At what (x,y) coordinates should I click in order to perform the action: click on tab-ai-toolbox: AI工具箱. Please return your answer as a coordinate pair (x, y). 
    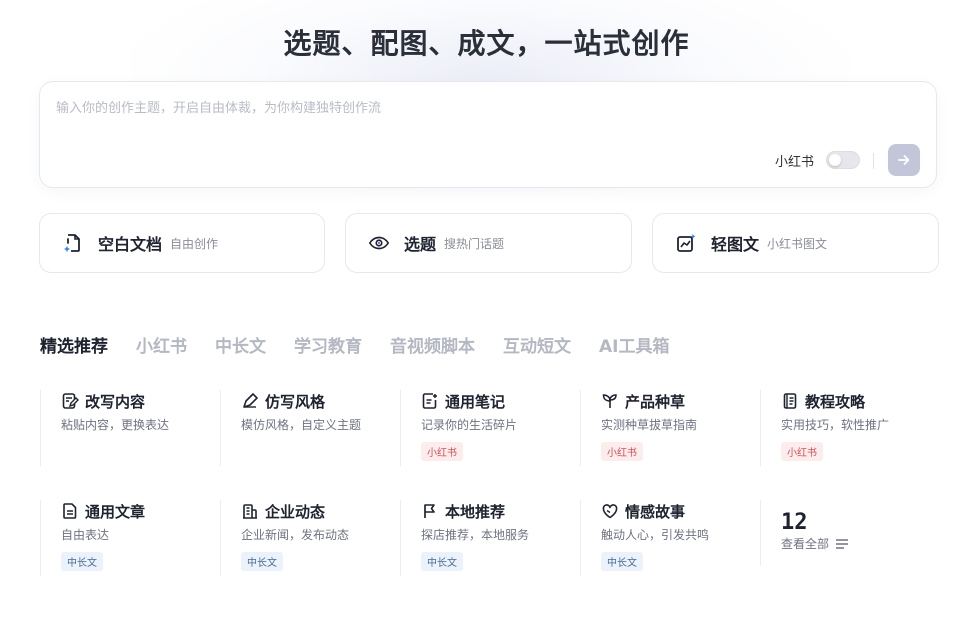
    Looking at the image, I should click on (634, 344).